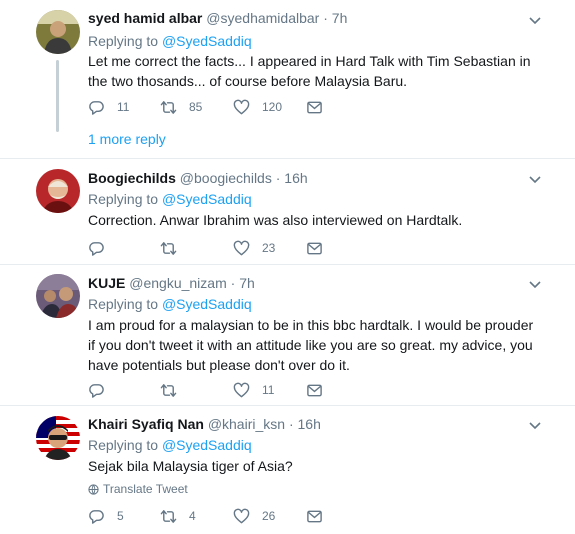 The height and width of the screenshot is (534, 575). What do you see at coordinates (120, 516) in the screenshot?
I see `reply-count: 5` at bounding box center [120, 516].